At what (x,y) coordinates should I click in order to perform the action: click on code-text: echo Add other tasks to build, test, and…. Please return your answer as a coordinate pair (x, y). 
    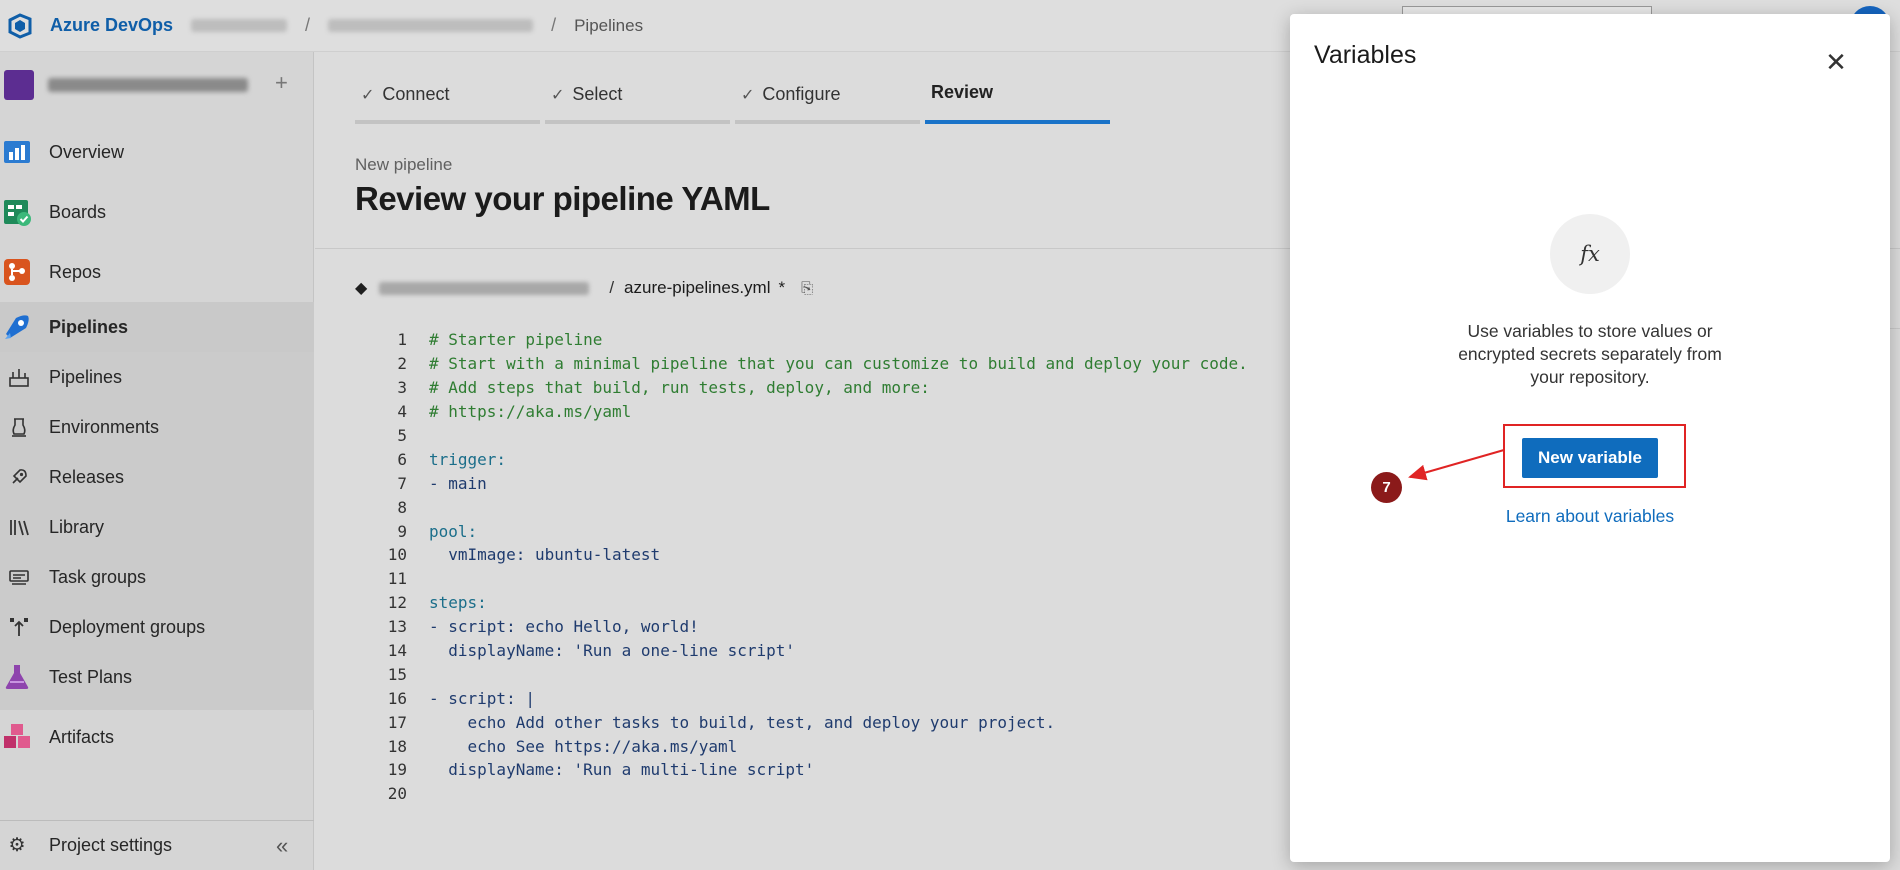
    Looking at the image, I should click on (742, 722).